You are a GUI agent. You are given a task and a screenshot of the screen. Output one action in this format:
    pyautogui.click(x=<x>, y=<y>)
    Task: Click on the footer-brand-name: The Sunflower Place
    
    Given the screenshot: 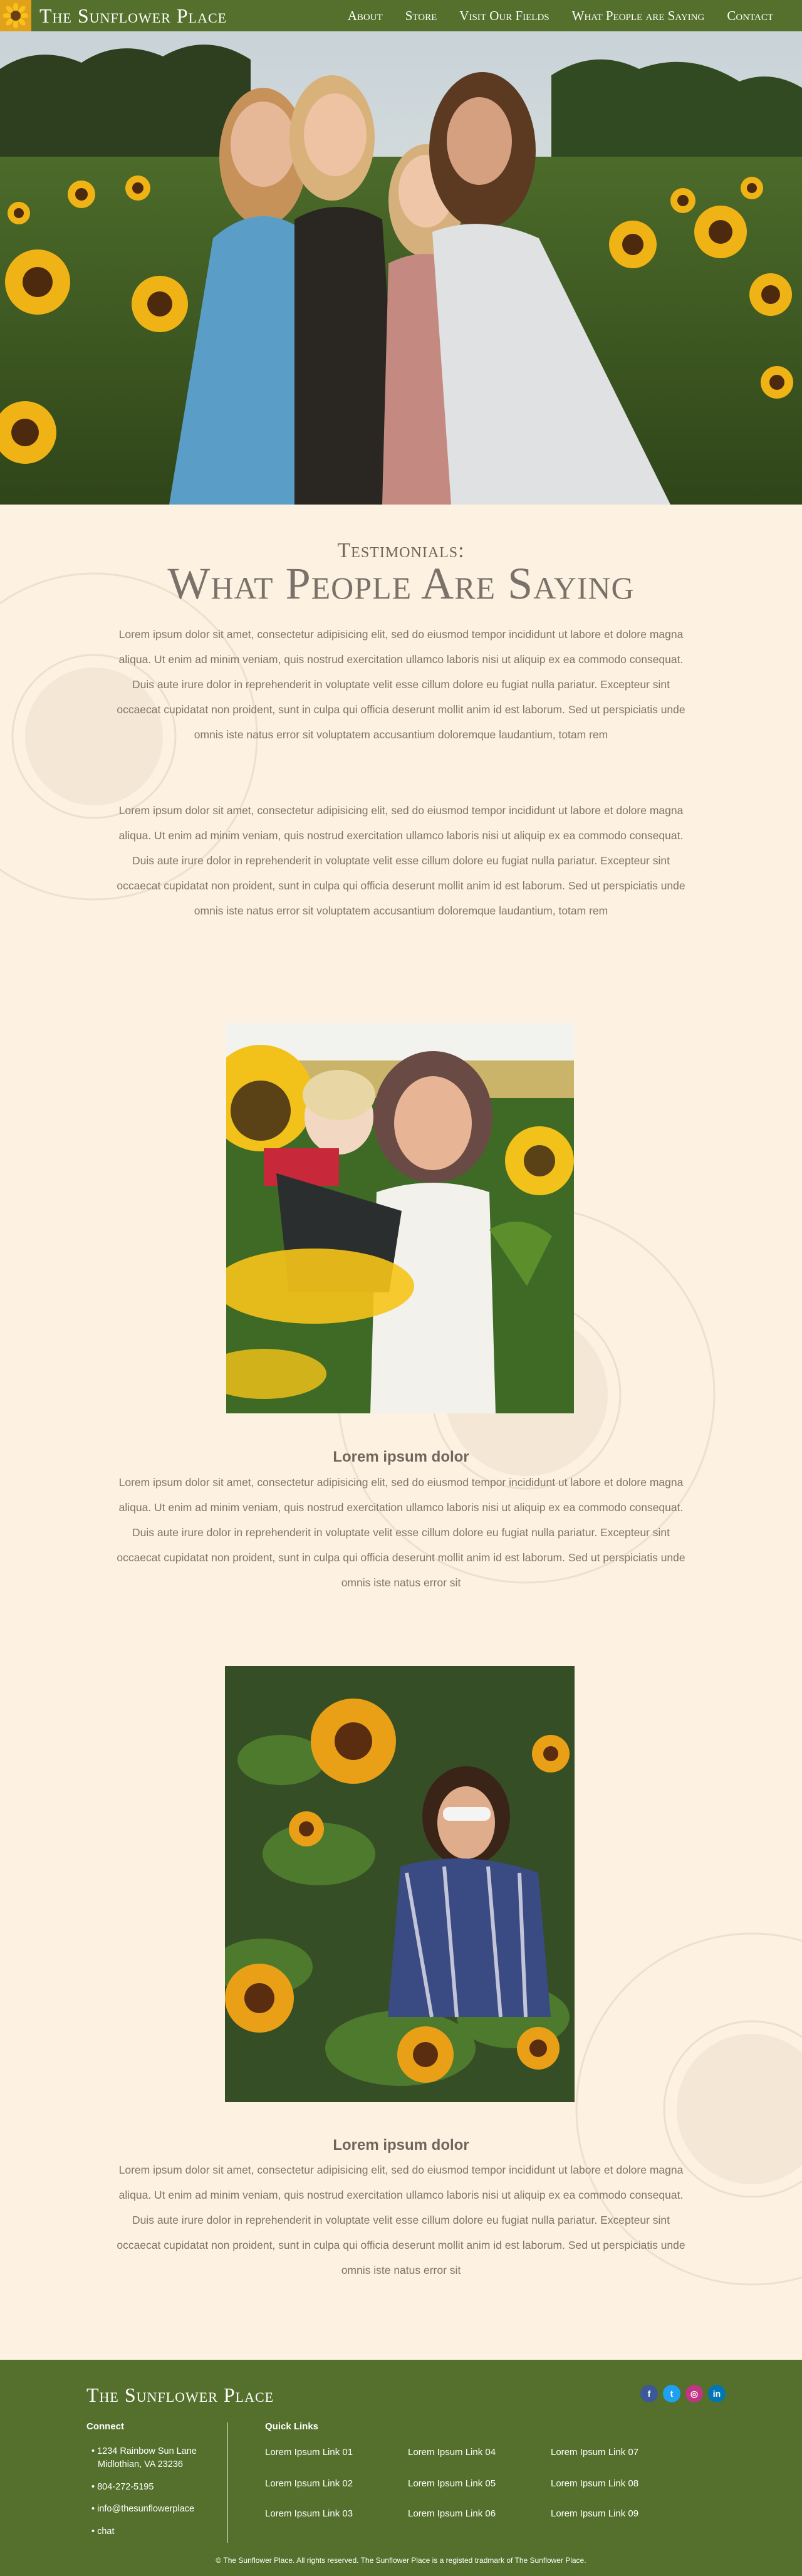 What is the action you would take?
    pyautogui.click(x=180, y=2395)
    